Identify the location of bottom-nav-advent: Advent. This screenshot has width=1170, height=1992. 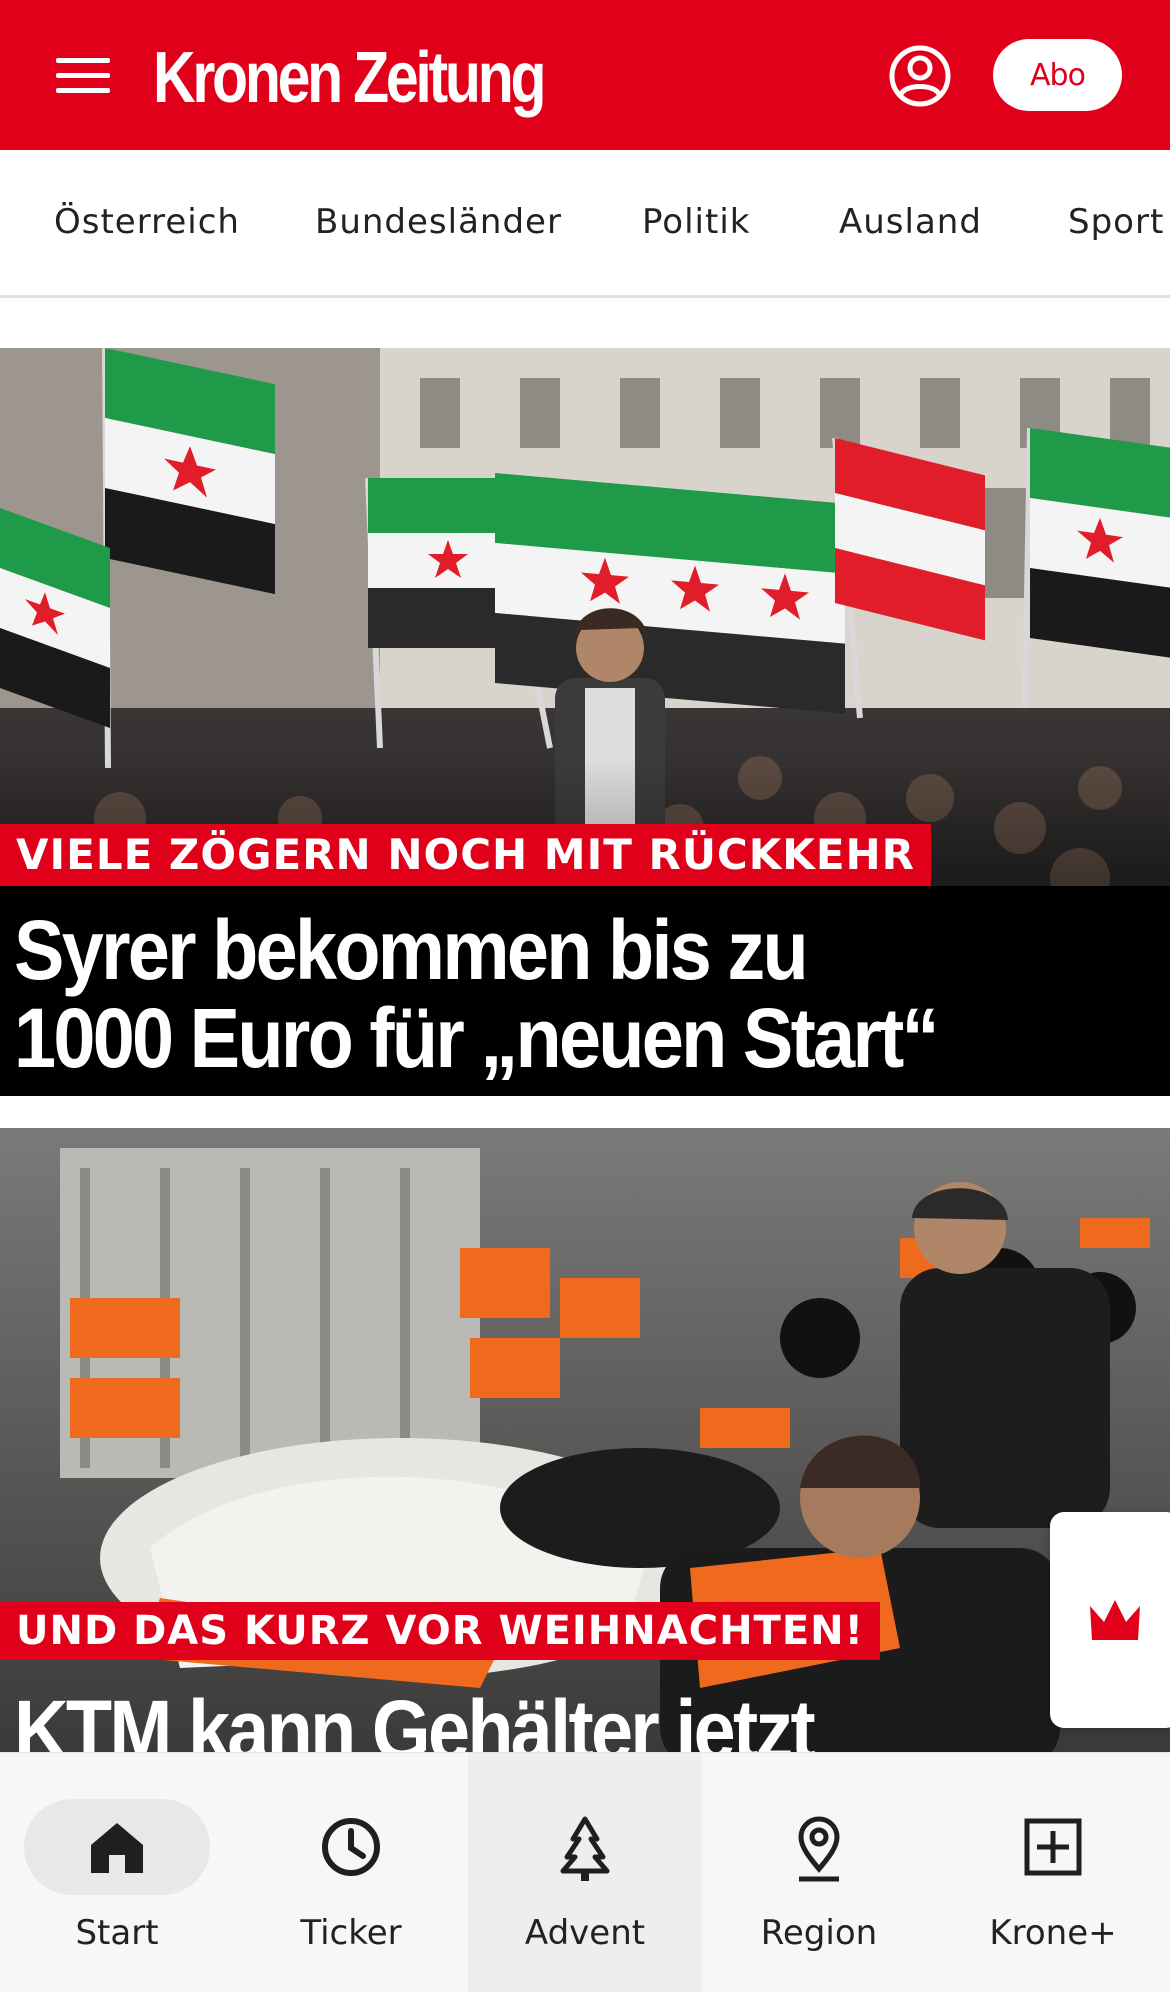
(585, 1872).